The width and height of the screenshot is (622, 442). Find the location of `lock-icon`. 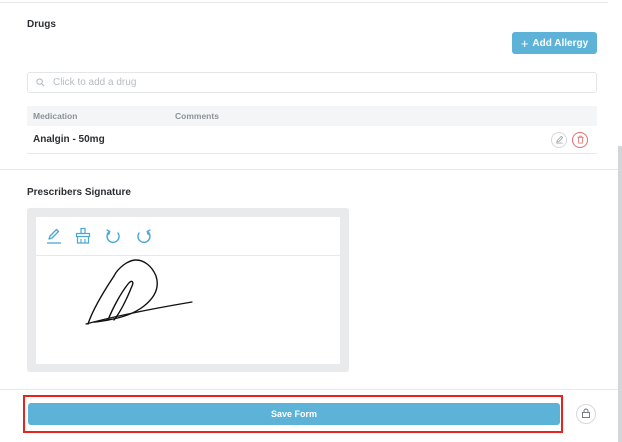

lock-icon is located at coordinates (586, 414).